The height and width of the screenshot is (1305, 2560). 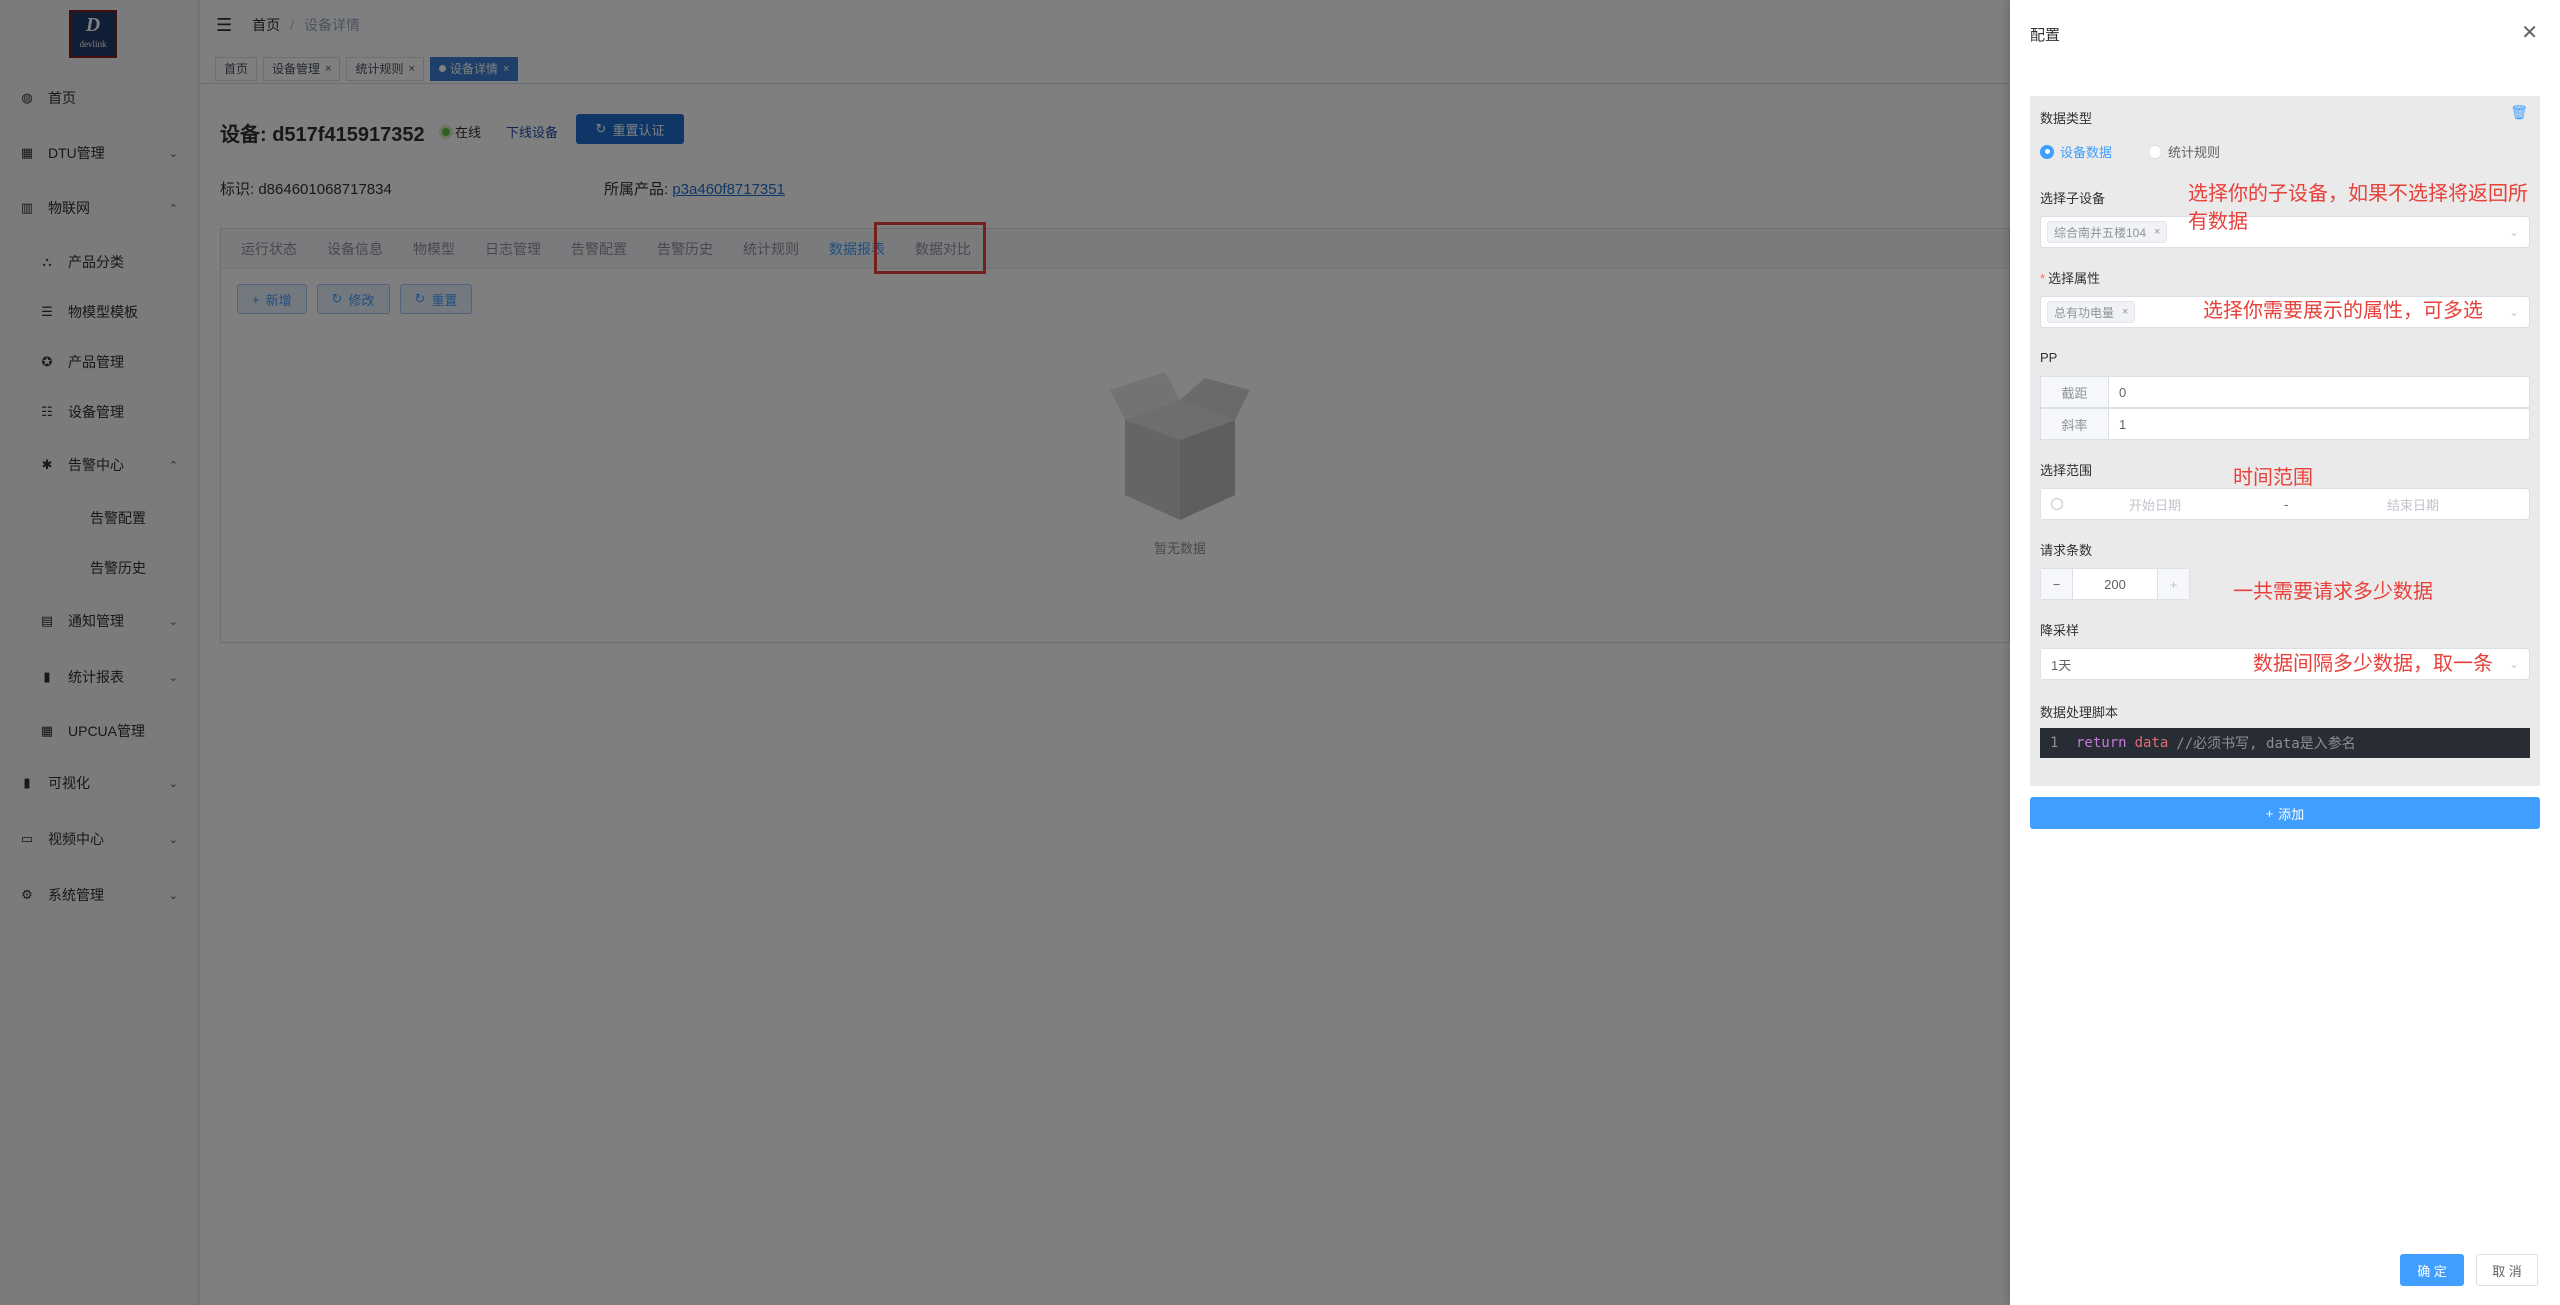 What do you see at coordinates (2049, 357) in the screenshot?
I see `pp-label: PP` at bounding box center [2049, 357].